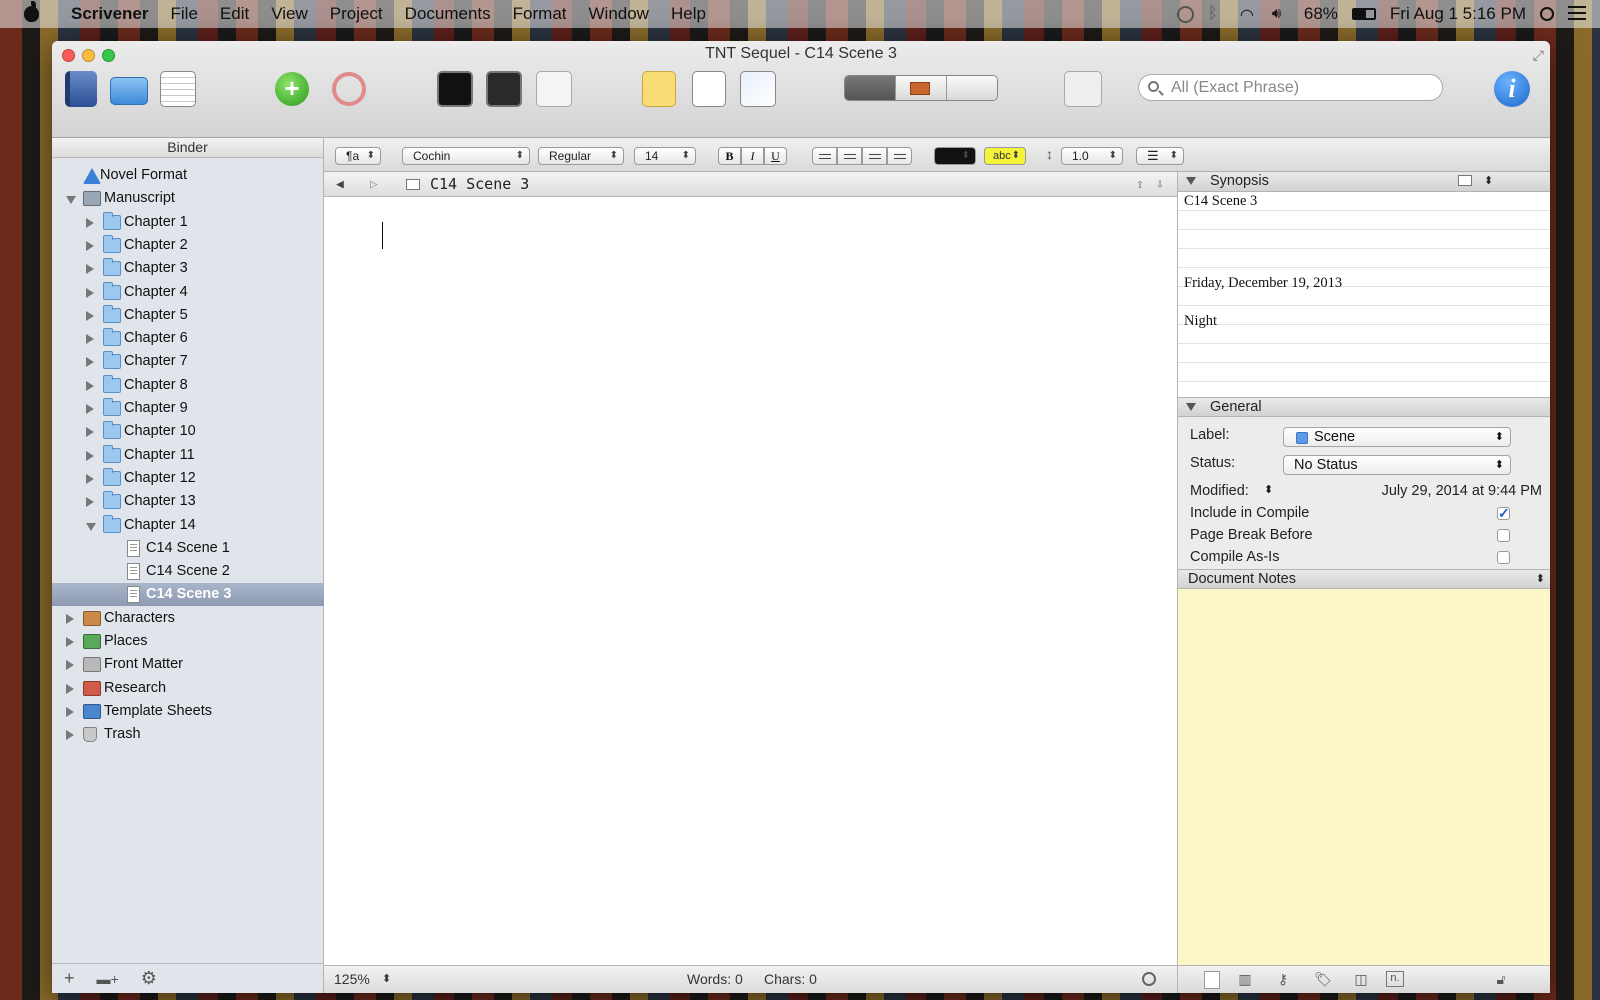 The height and width of the screenshot is (1000, 1600). I want to click on menu-help: Help, so click(688, 14).